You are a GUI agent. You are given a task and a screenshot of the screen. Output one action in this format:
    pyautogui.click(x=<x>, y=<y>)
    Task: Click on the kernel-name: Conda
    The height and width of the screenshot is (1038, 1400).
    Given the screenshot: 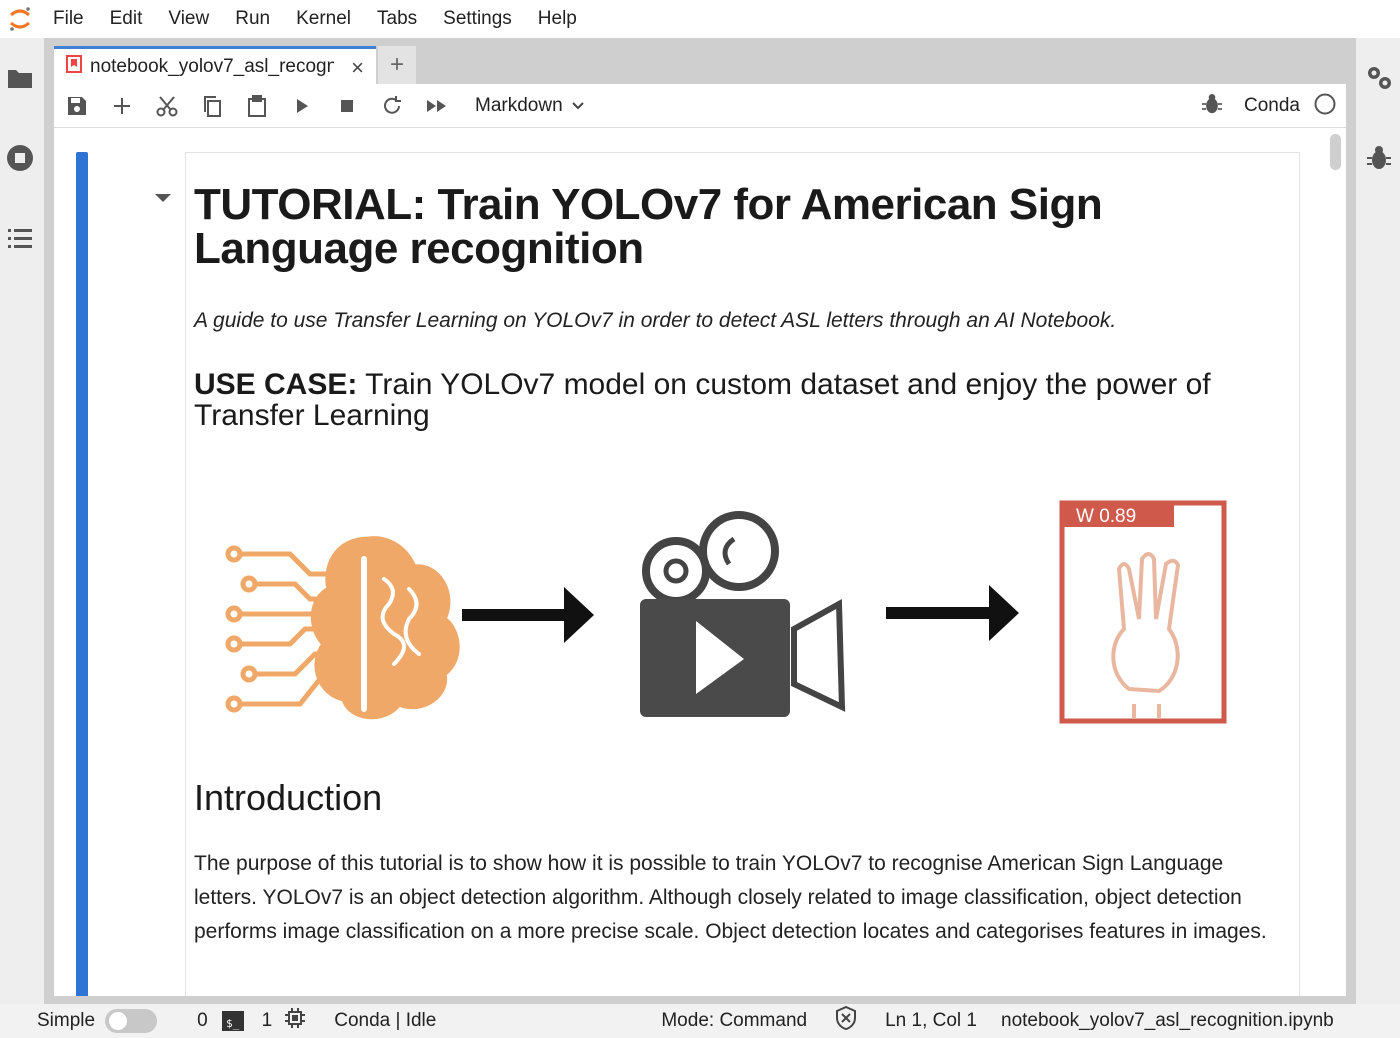 What is the action you would take?
    pyautogui.click(x=1272, y=106)
    